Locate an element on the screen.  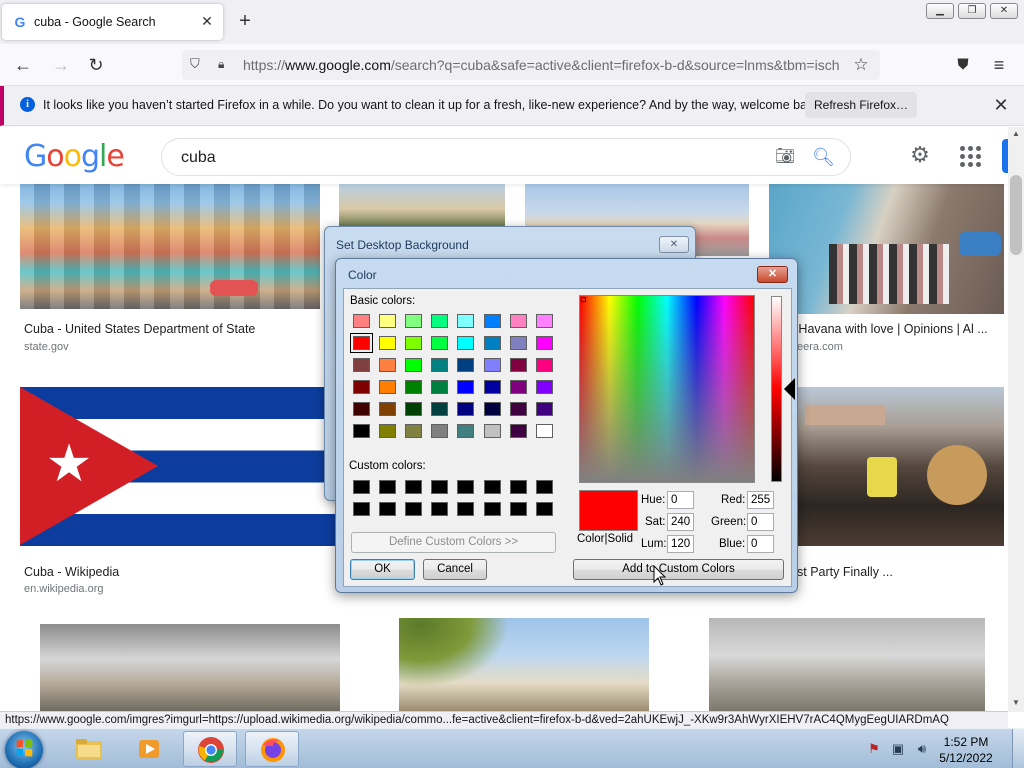
google-apps-icon is located at coordinates (970, 156).